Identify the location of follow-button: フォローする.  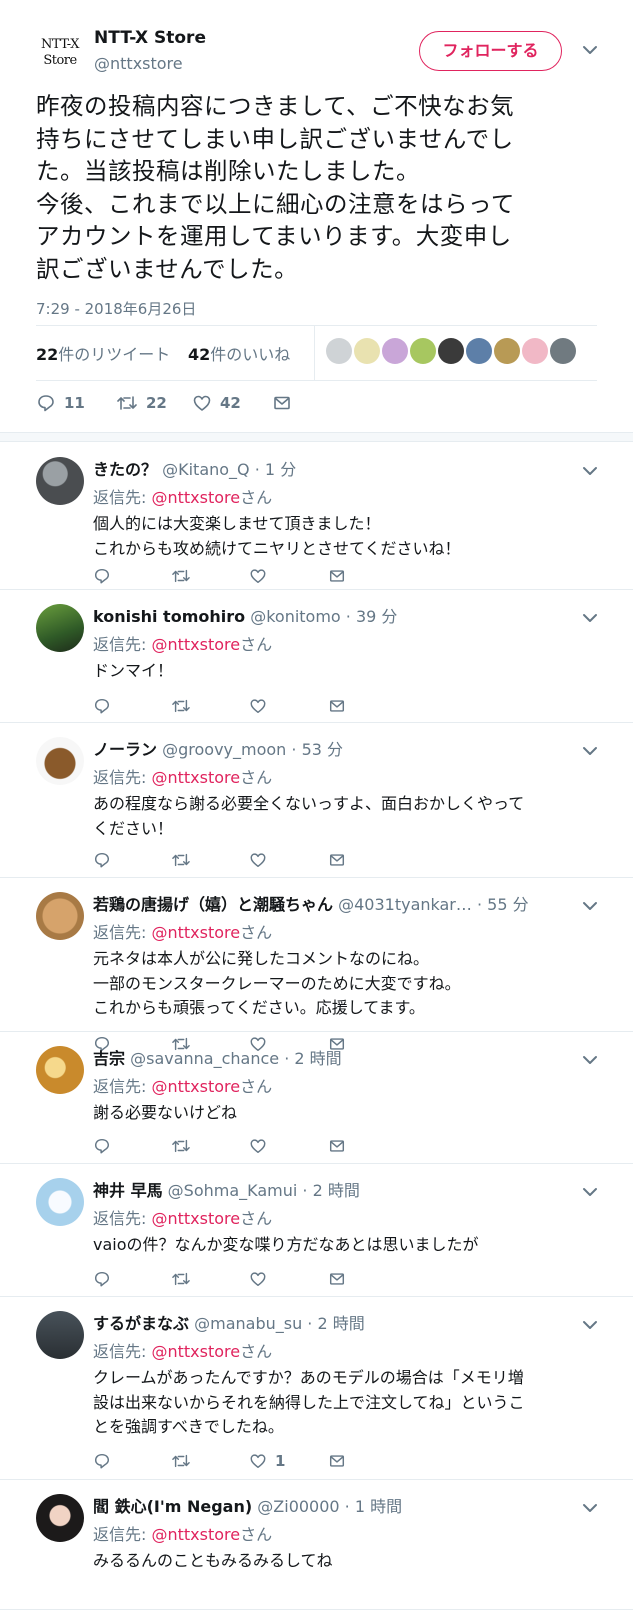
(490, 51).